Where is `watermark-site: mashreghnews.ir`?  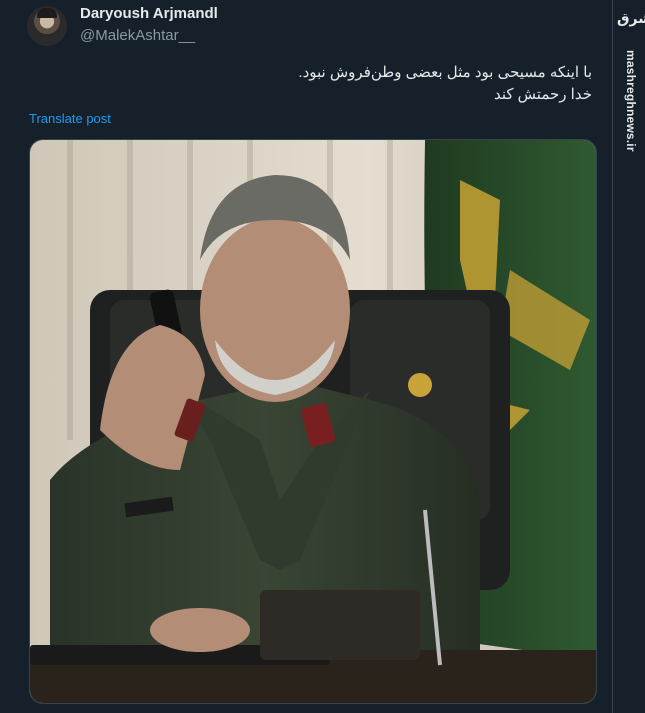 watermark-site: mashreghnews.ir is located at coordinates (631, 101).